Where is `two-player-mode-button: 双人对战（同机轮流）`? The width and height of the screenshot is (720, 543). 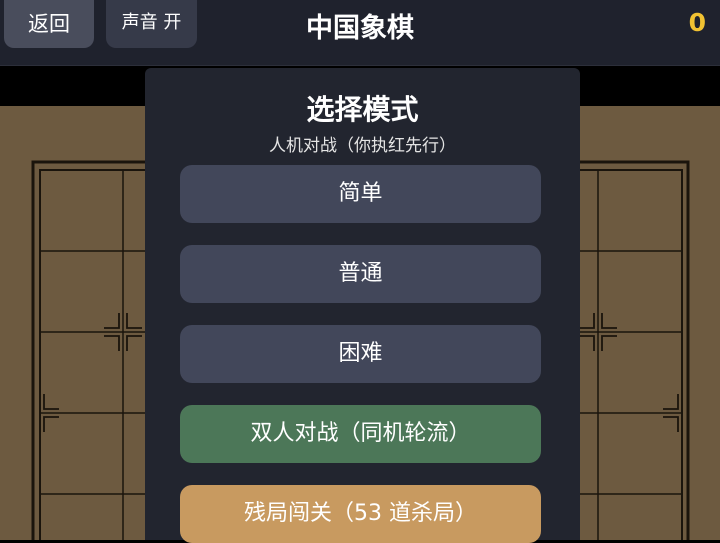
two-player-mode-button: 双人对战（同机轮流） is located at coordinates (360, 434).